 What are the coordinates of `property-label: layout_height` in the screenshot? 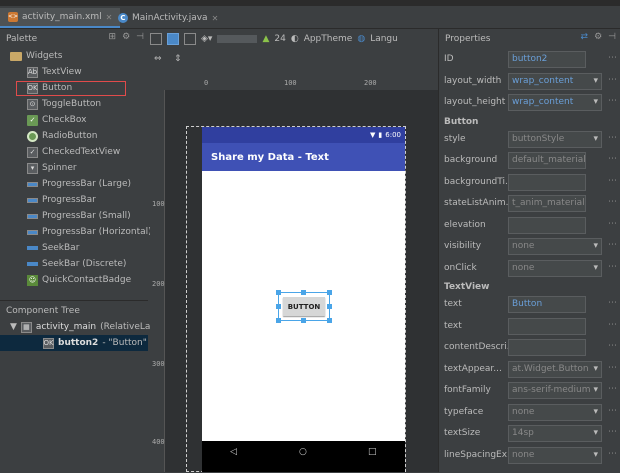 It's located at (475, 102).